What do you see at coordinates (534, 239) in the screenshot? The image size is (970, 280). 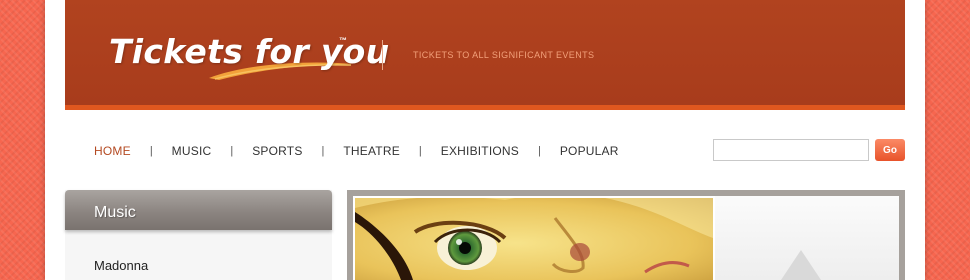 I see `banner-photo` at bounding box center [534, 239].